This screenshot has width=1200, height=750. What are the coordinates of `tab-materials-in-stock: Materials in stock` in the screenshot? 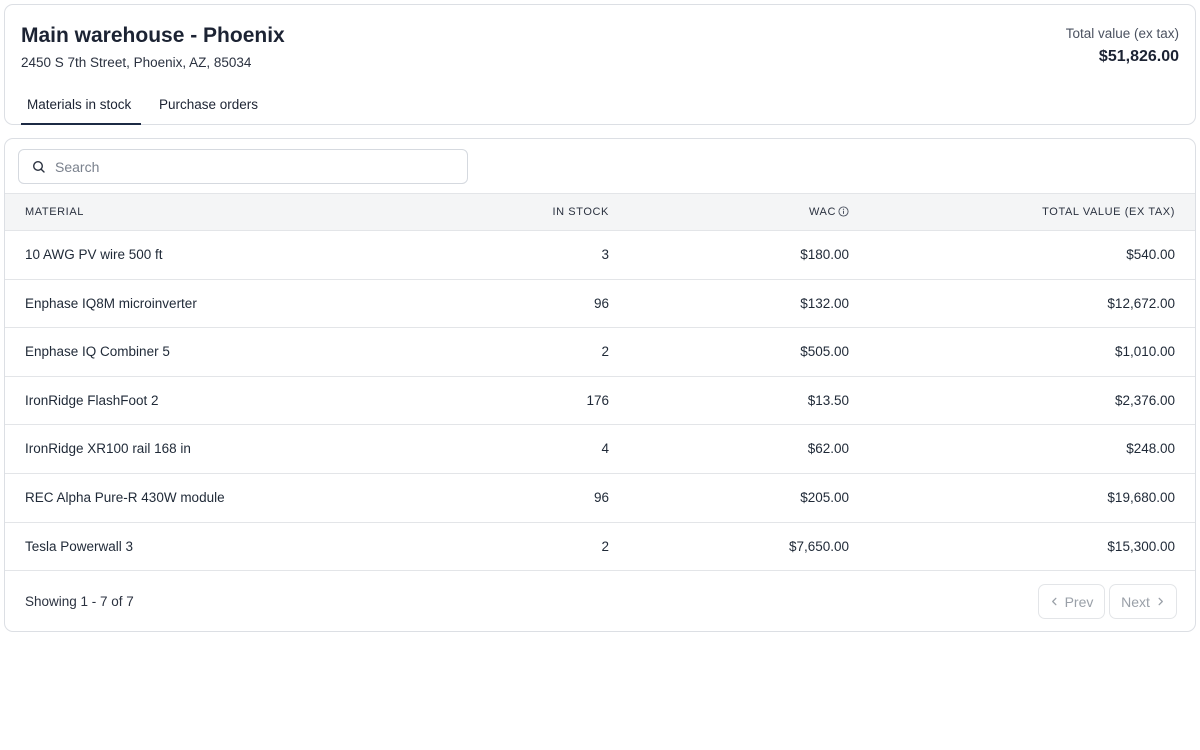 It's located at (81, 108).